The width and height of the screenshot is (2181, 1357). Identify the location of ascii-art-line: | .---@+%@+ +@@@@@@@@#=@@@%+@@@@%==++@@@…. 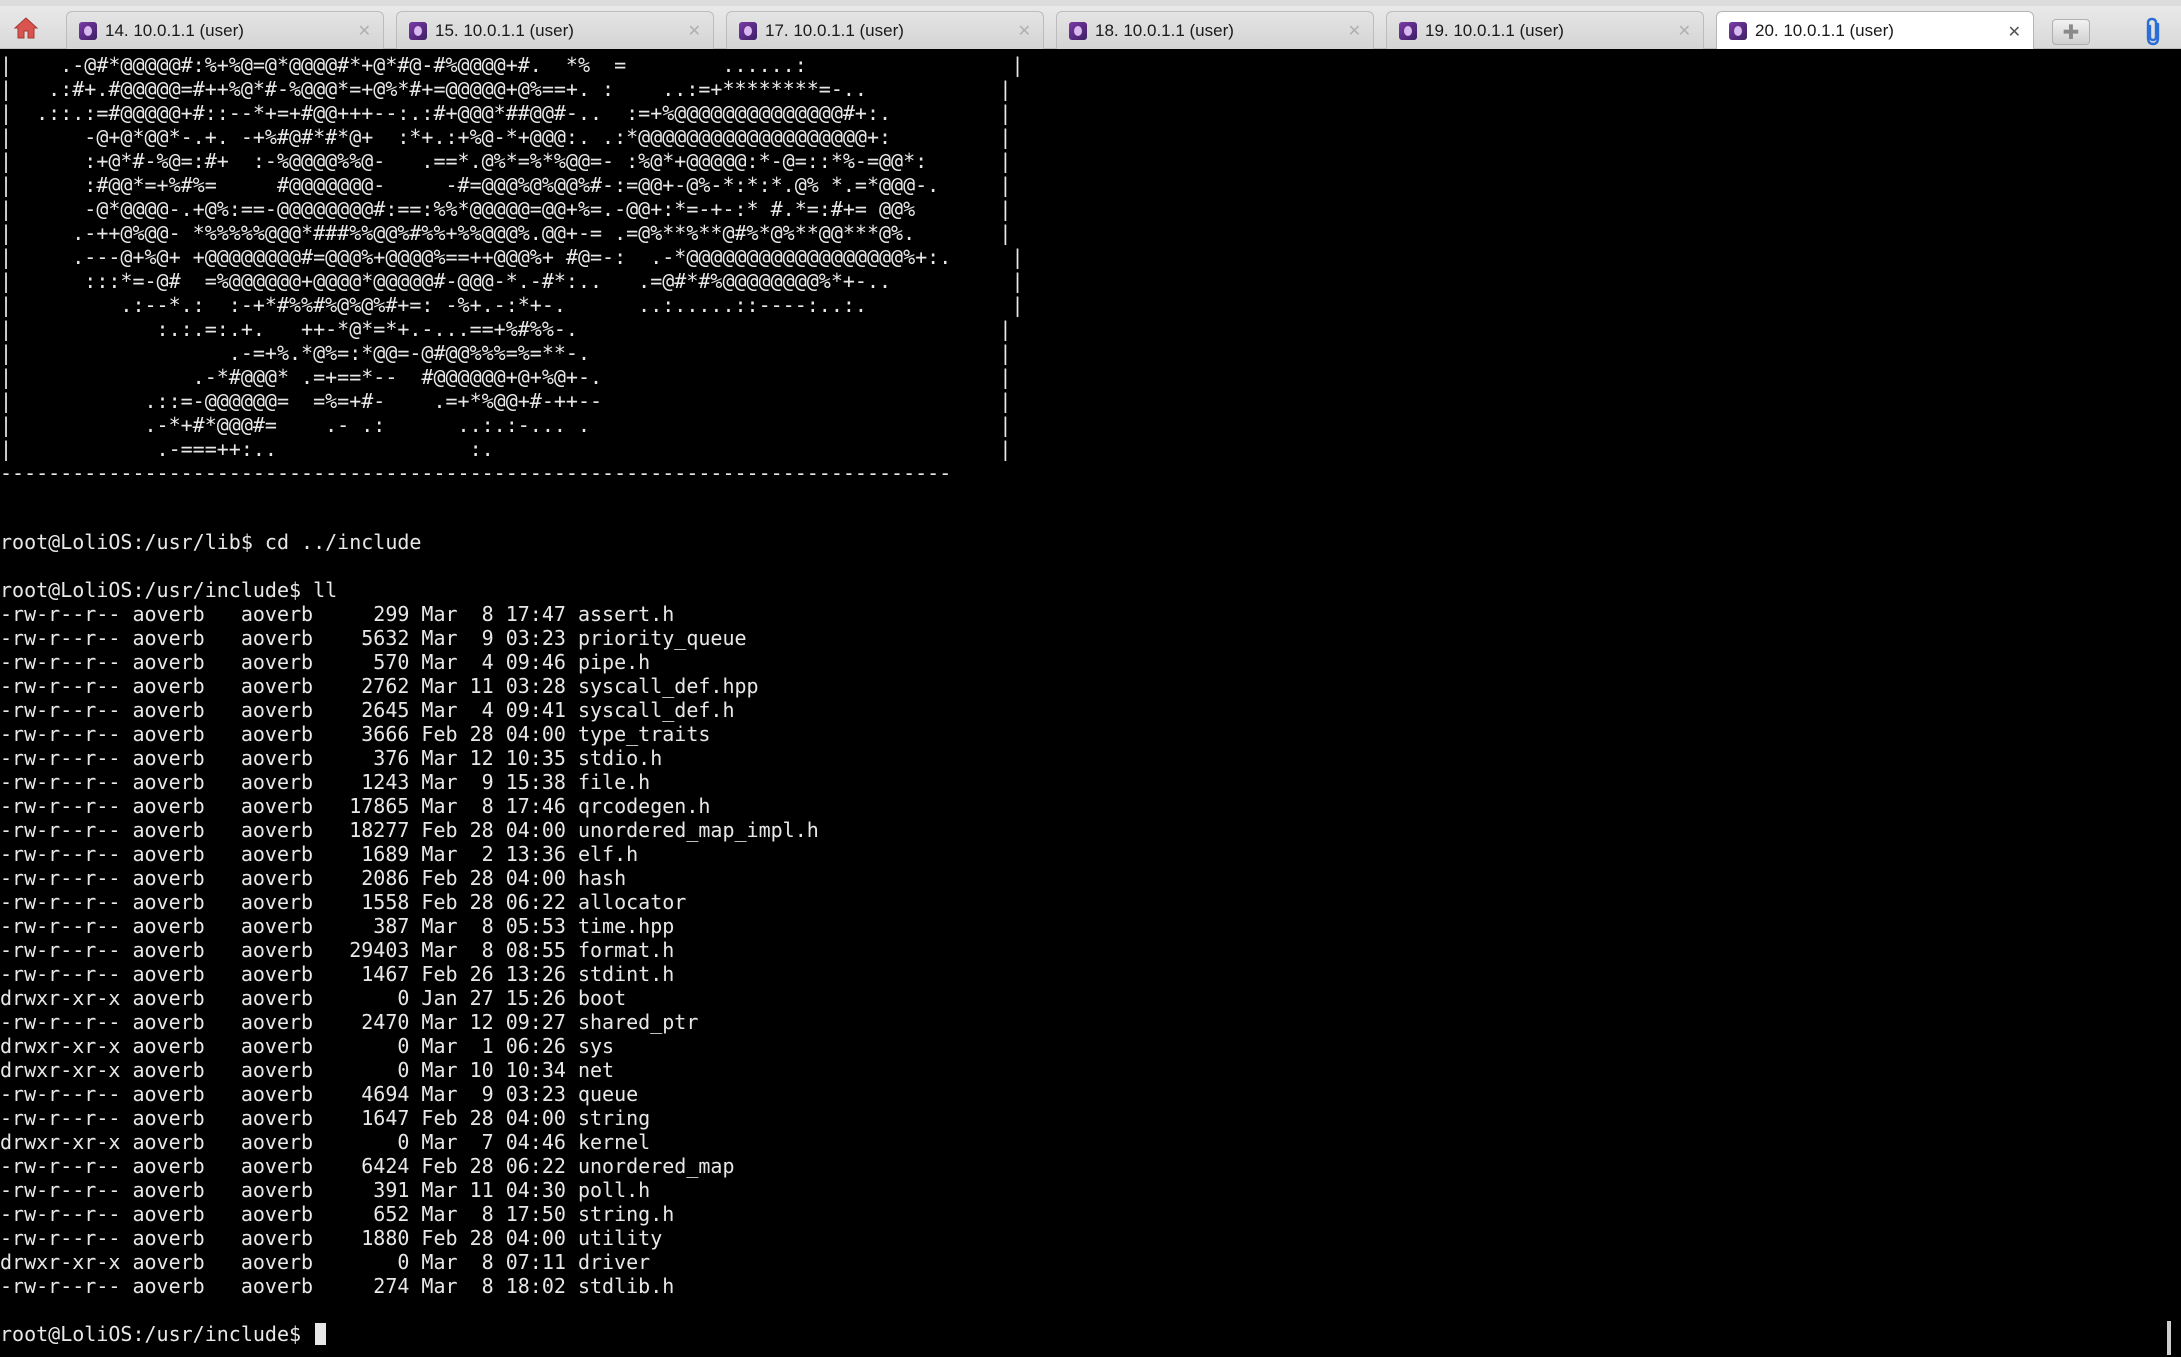
(512, 257).